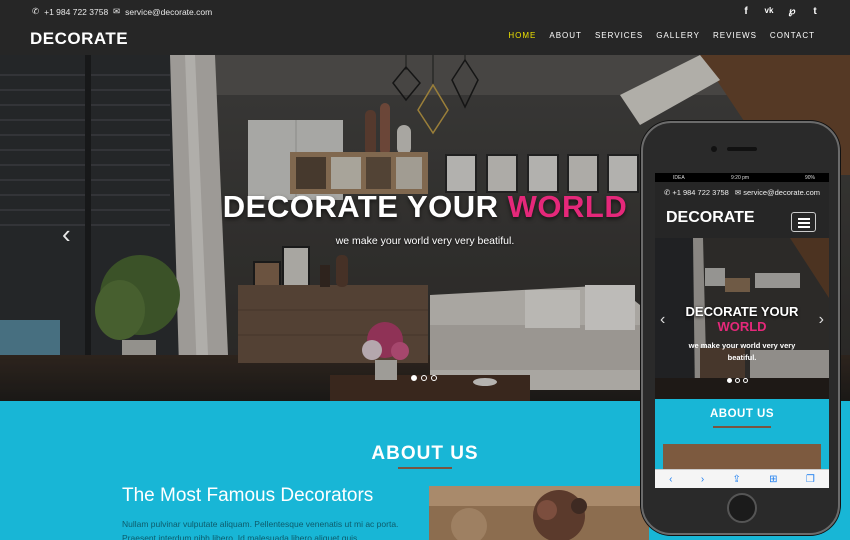 This screenshot has width=850, height=540. What do you see at coordinates (742, 478) in the screenshot?
I see `browser-toolbar: ‹ › ⇪ ⊞ ❐` at bounding box center [742, 478].